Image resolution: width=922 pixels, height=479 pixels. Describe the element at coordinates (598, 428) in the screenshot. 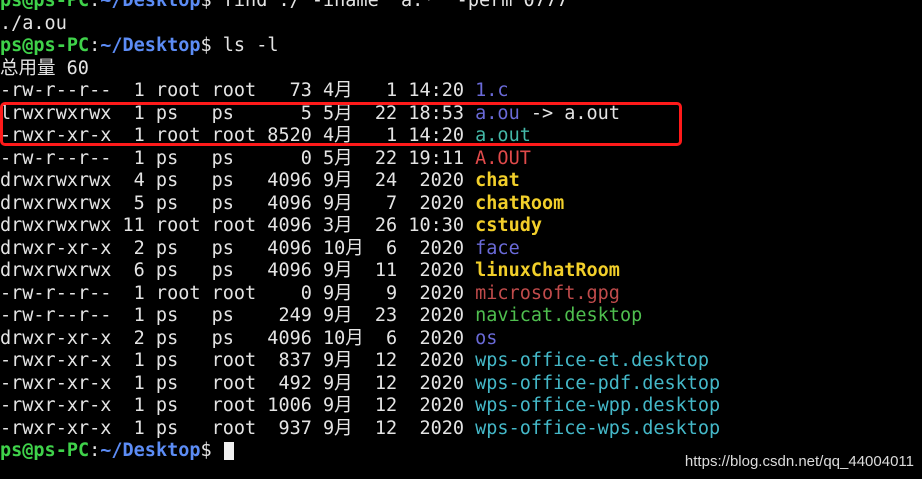

I see `file-name: wps-office-wps.desktop` at that location.